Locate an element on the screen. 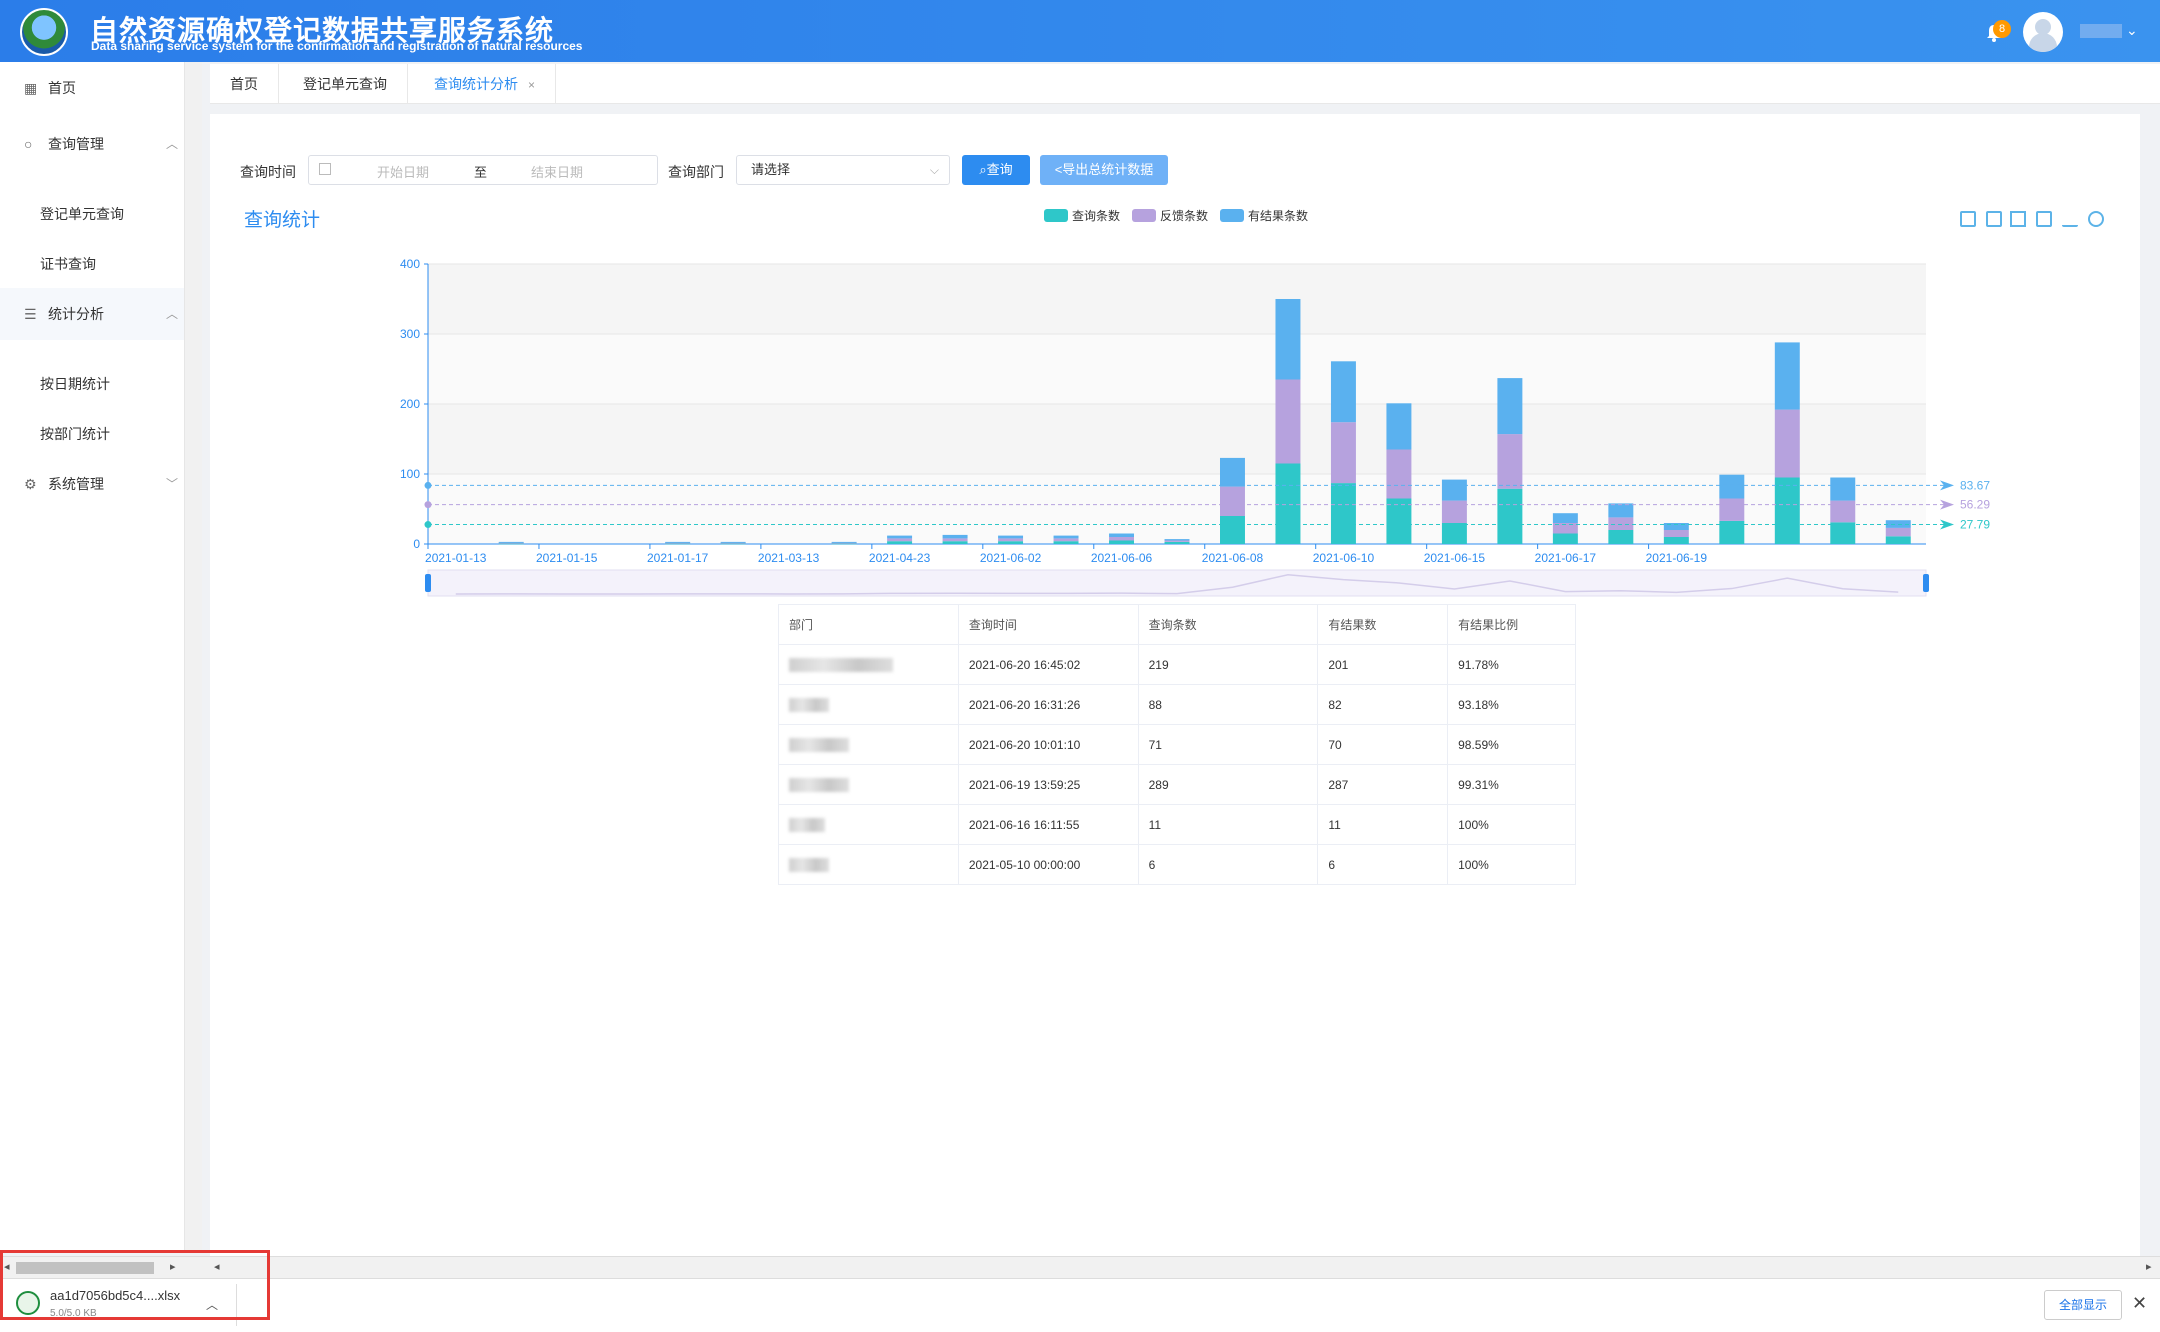 Image resolution: width=2160 pixels, height=1332 pixels. mark-line-label: 56.29 is located at coordinates (1975, 505).